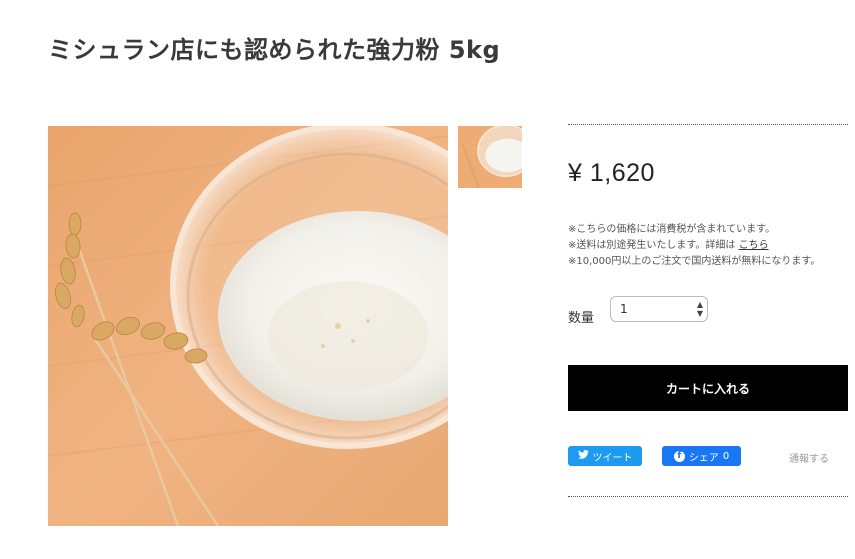 Image resolution: width=855 pixels, height=559 pixels. I want to click on tax-note: ※こちらの価格には消費税が含まれています。, so click(672, 229).